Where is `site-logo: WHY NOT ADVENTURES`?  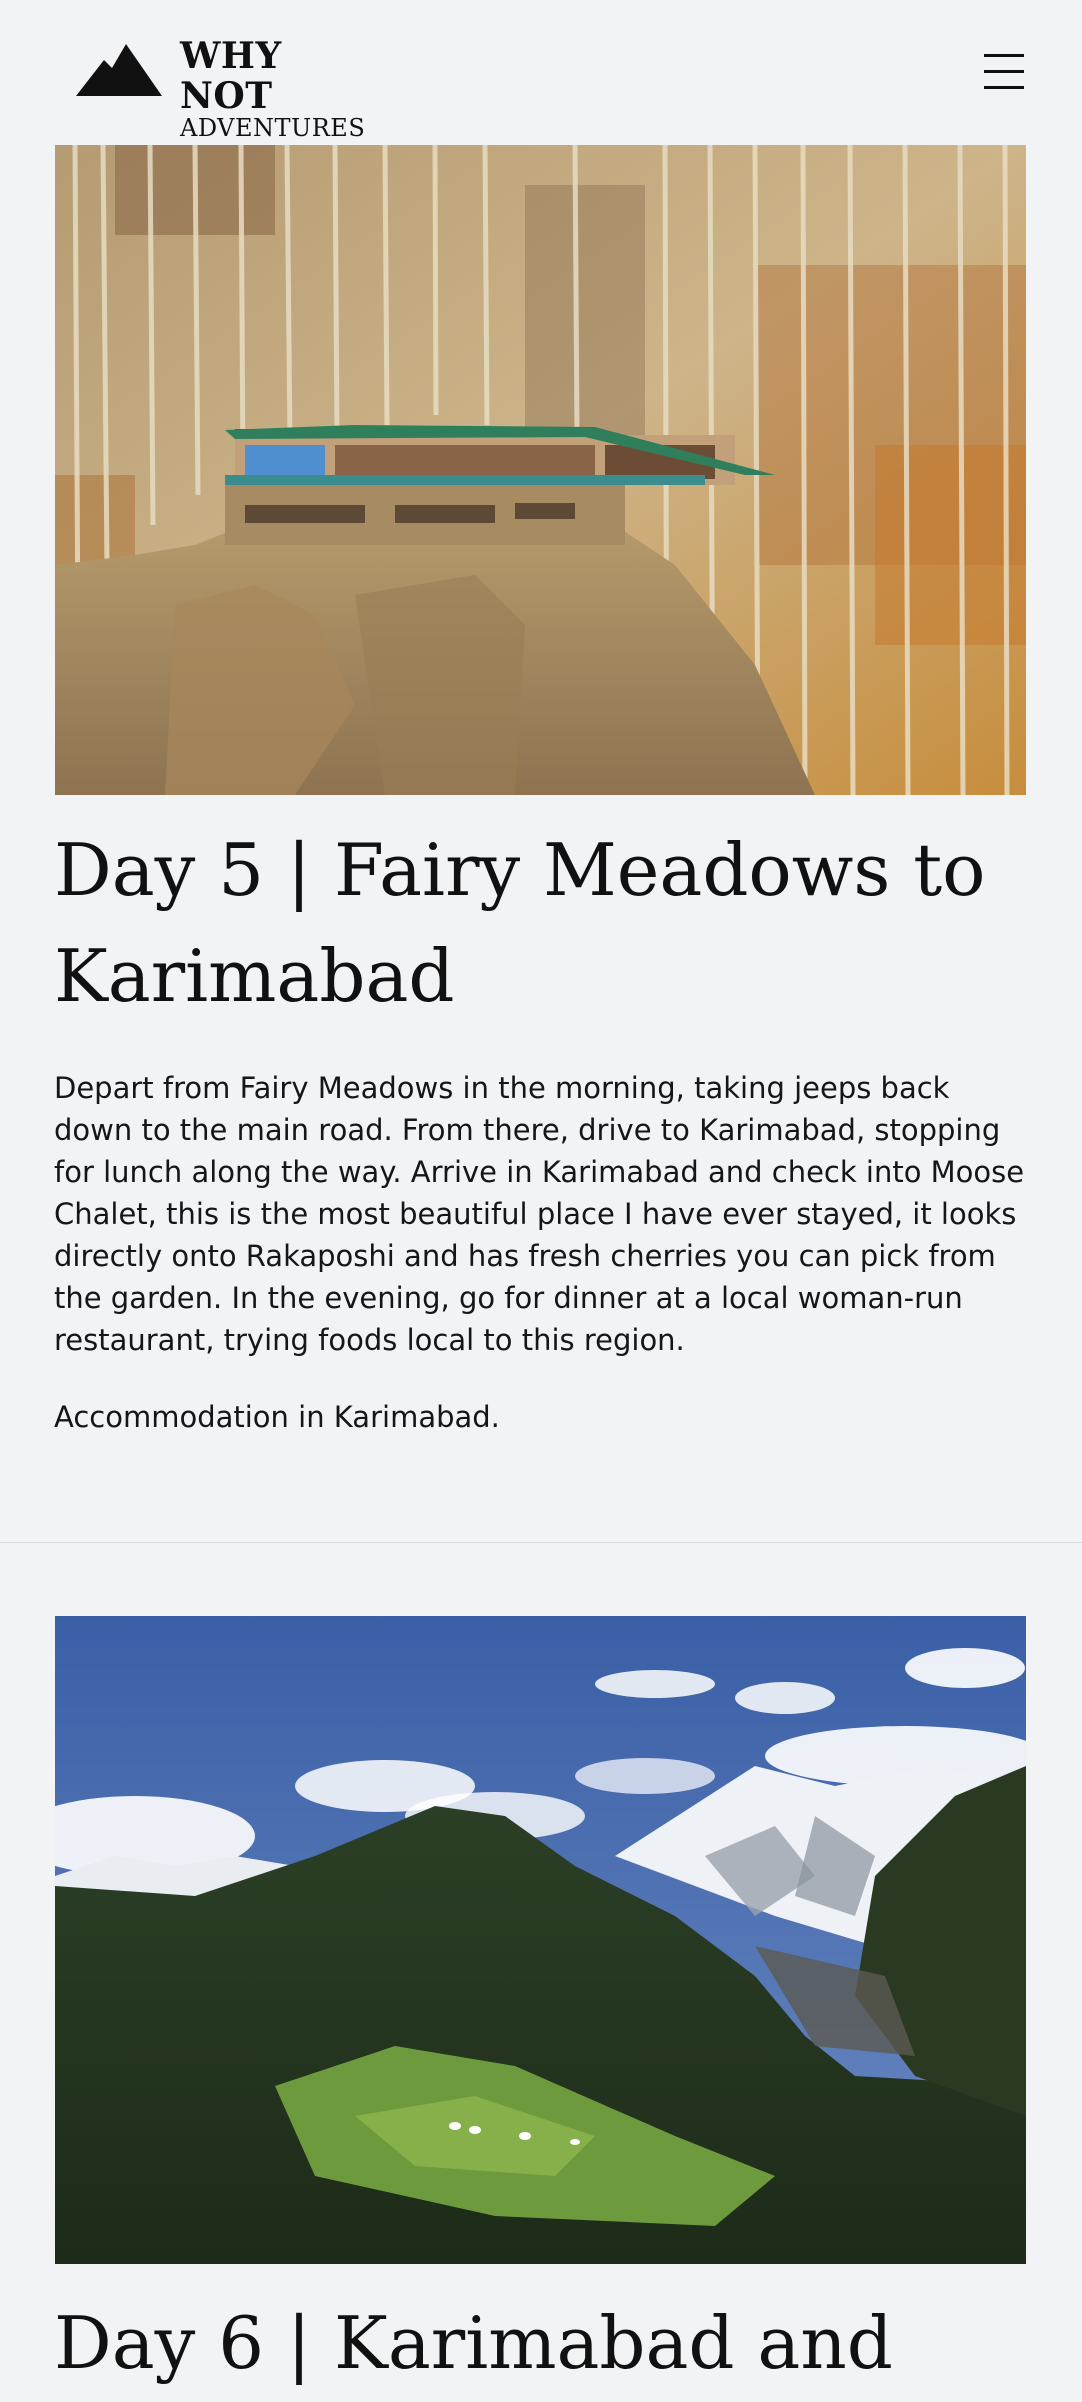
site-logo: WHY NOT ADVENTURES is located at coordinates (226, 88).